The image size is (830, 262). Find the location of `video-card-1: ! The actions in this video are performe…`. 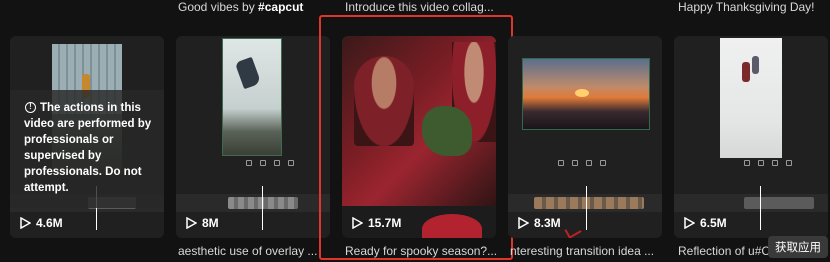

video-card-1: ! The actions in this video are performe… is located at coordinates (87, 137).